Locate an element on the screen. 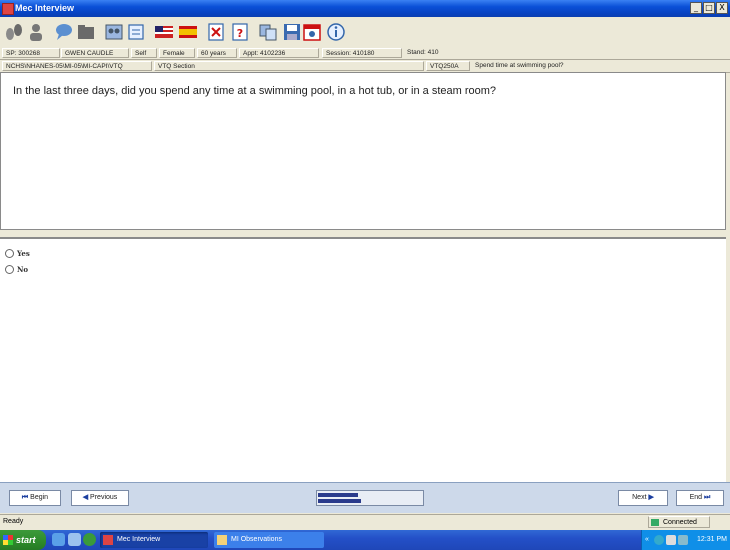  copy-icon is located at coordinates (268, 32).